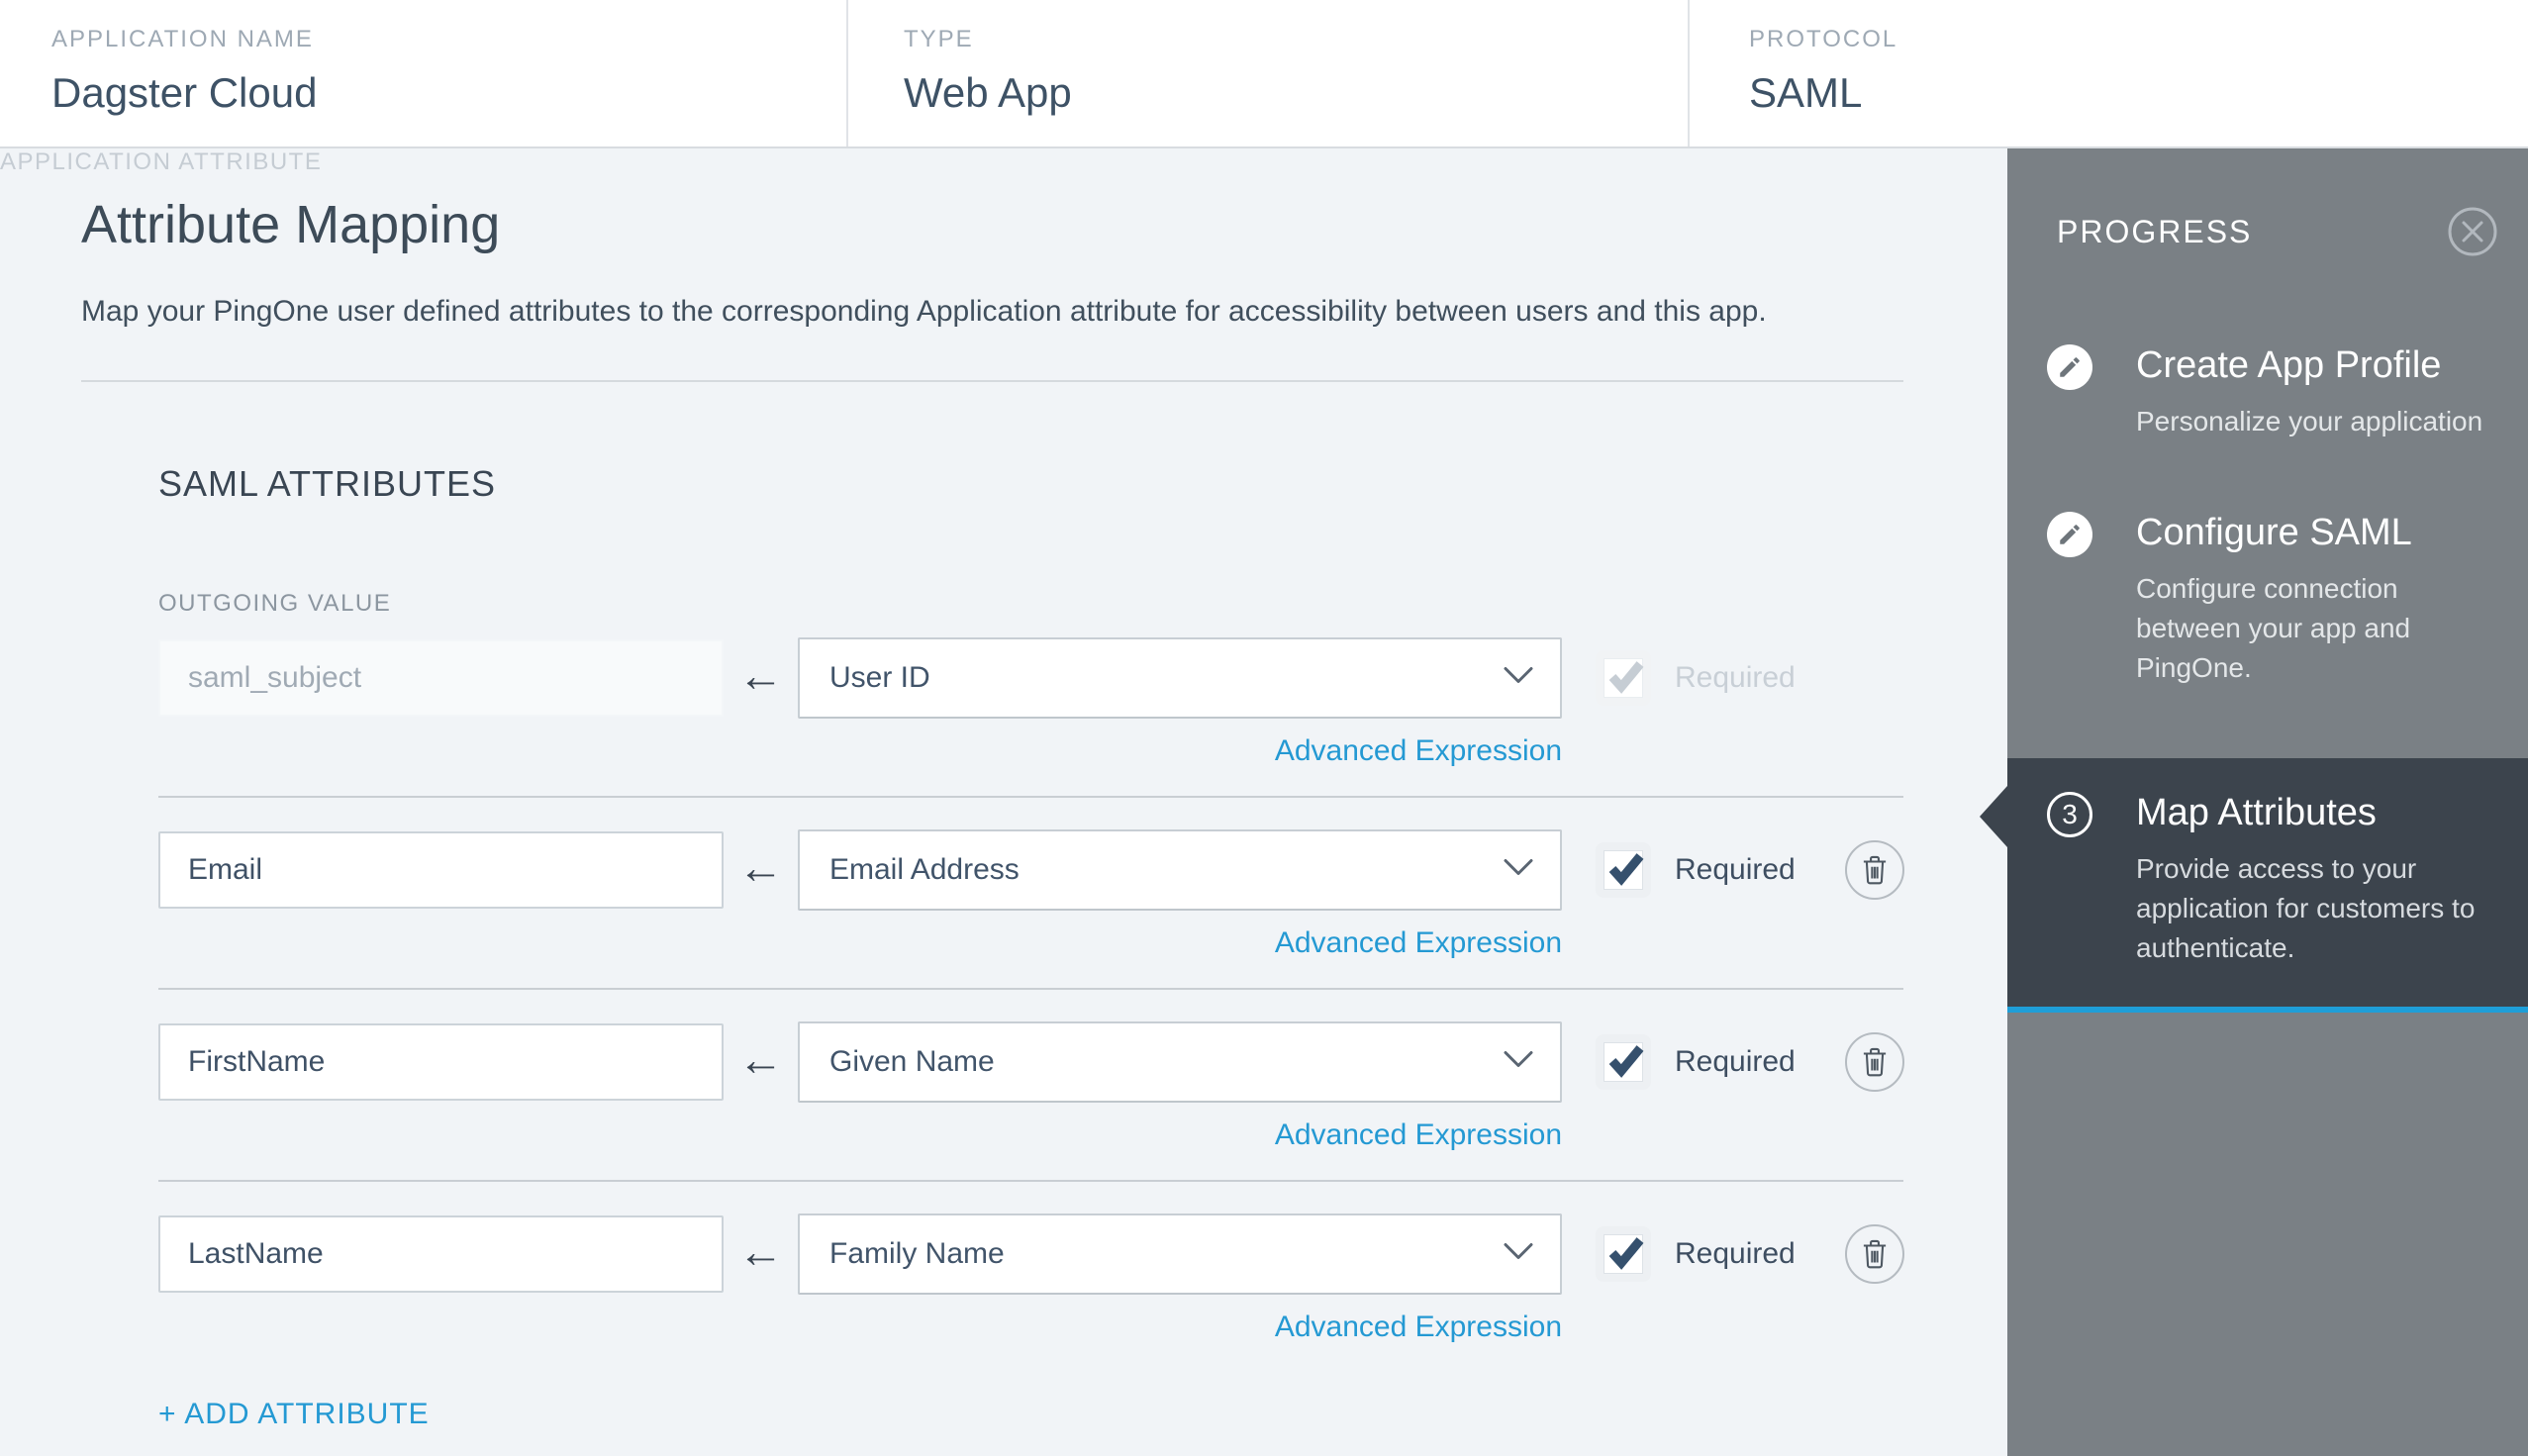  I want to click on header-field-type: TYPE Web App, so click(1267, 73).